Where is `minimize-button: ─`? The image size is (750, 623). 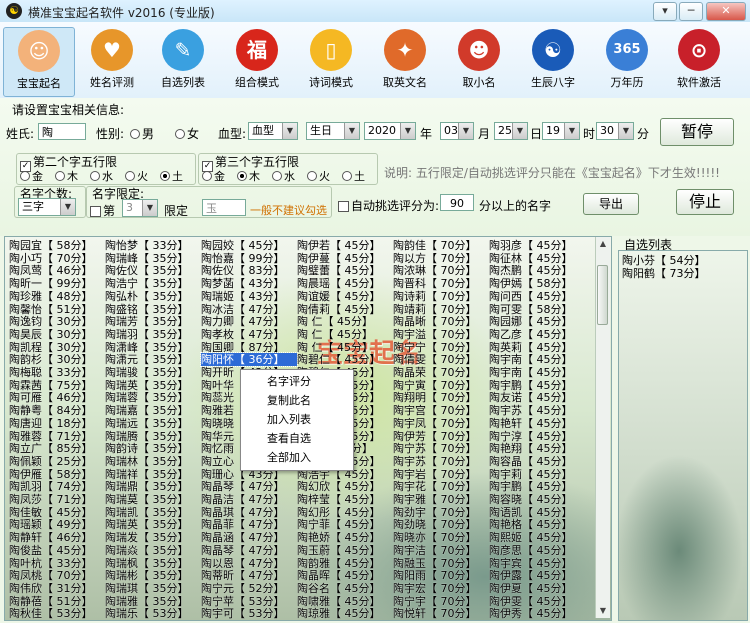 minimize-button: ─ is located at coordinates (691, 11).